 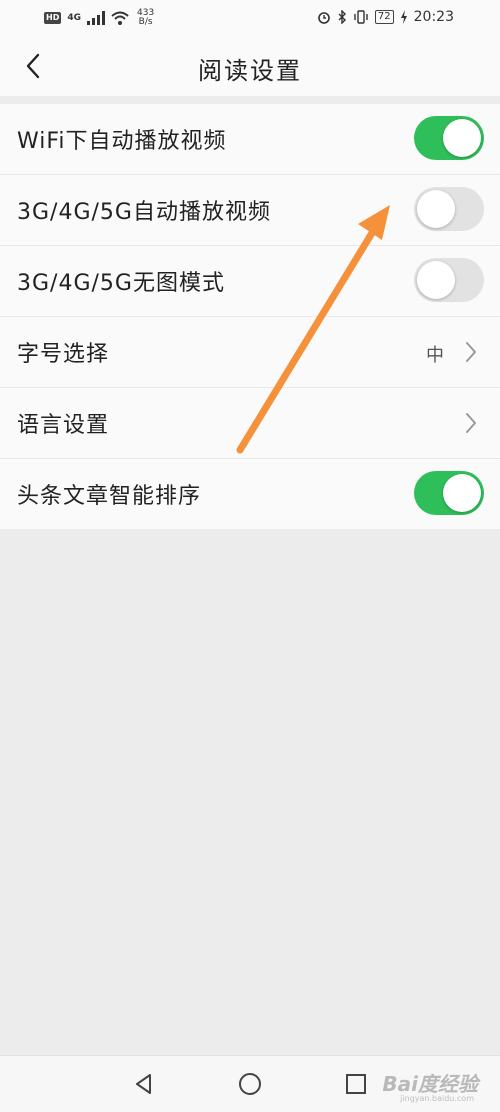 I want to click on wifi-autoplay-toggle, so click(x=449, y=138).